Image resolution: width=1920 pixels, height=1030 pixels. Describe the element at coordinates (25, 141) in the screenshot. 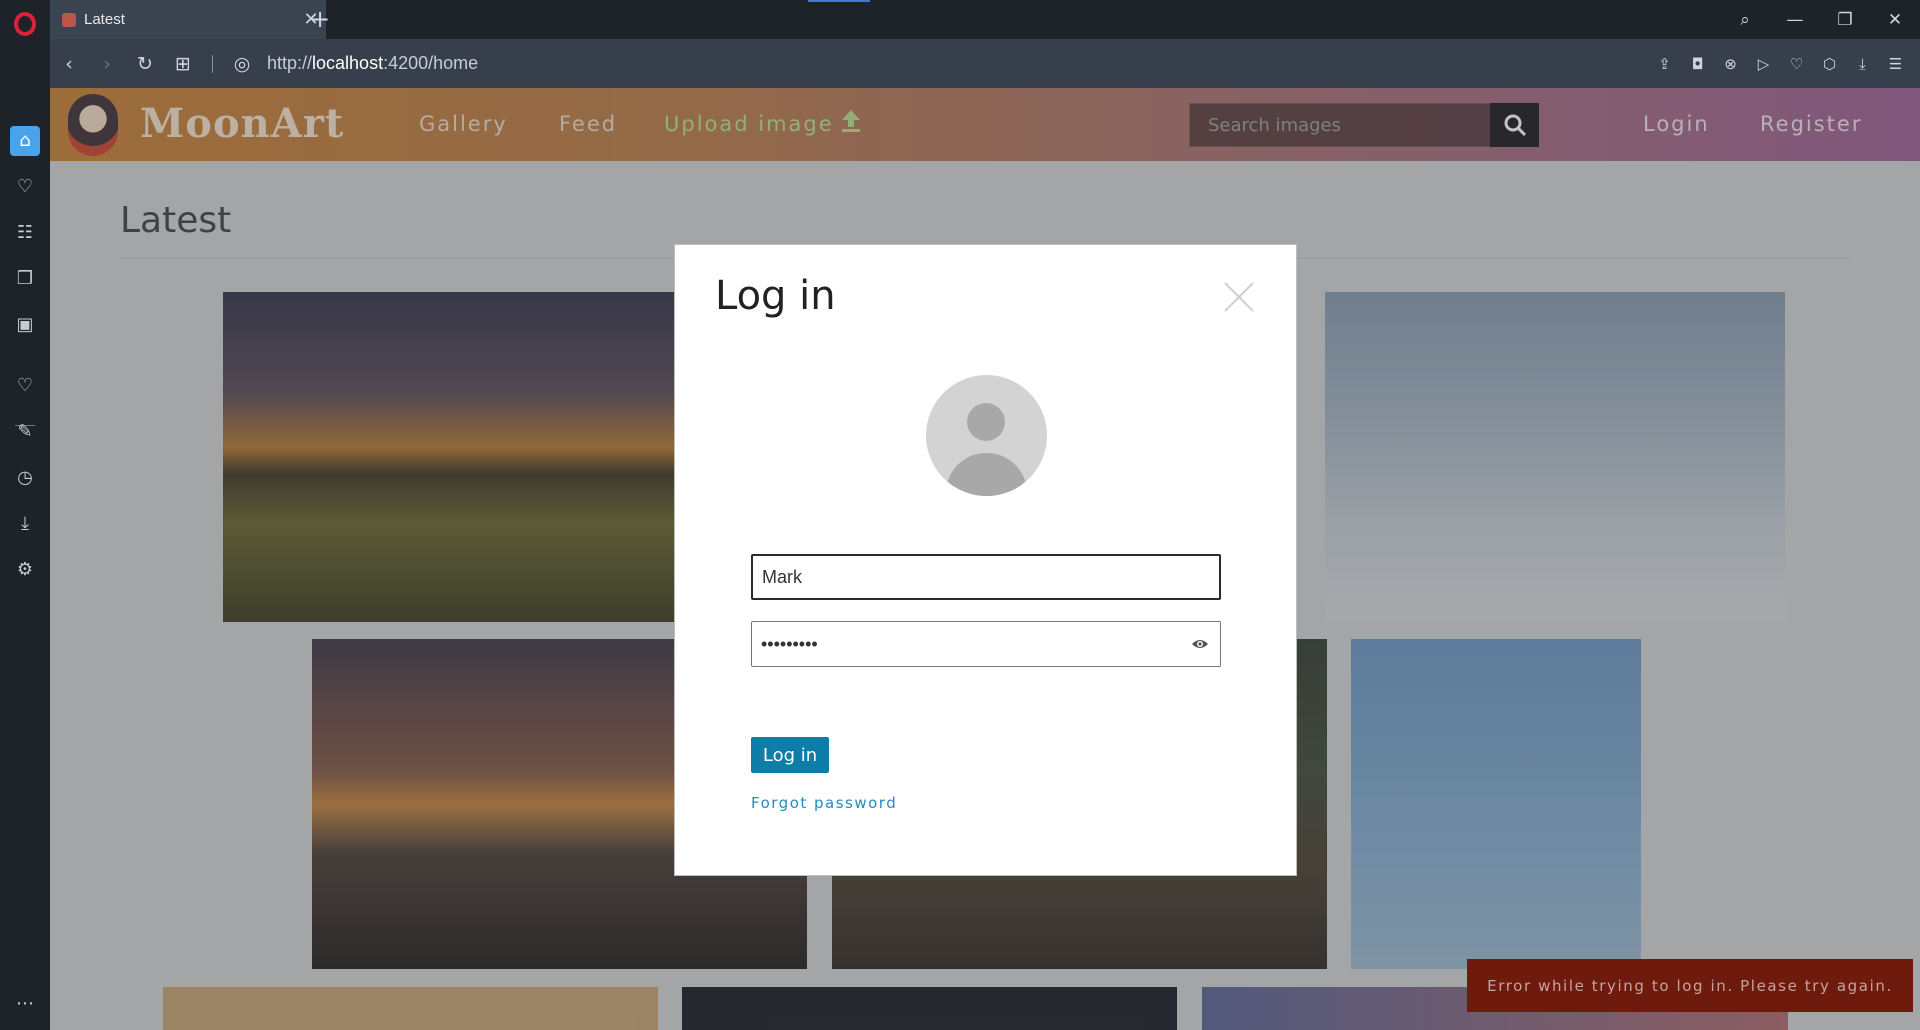

I see `home-icon: ⌂` at that location.